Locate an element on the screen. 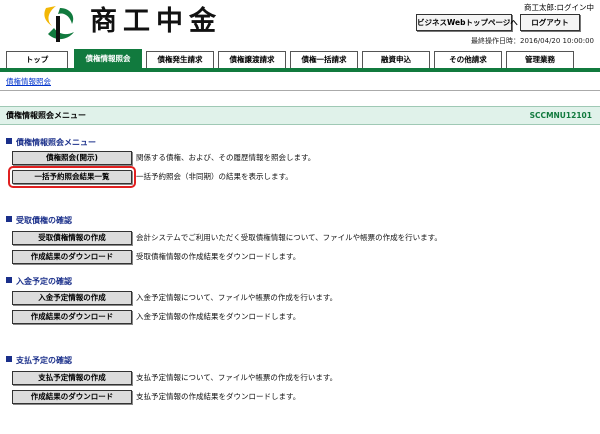 The height and width of the screenshot is (434, 600). divider is located at coordinates (300, 90).